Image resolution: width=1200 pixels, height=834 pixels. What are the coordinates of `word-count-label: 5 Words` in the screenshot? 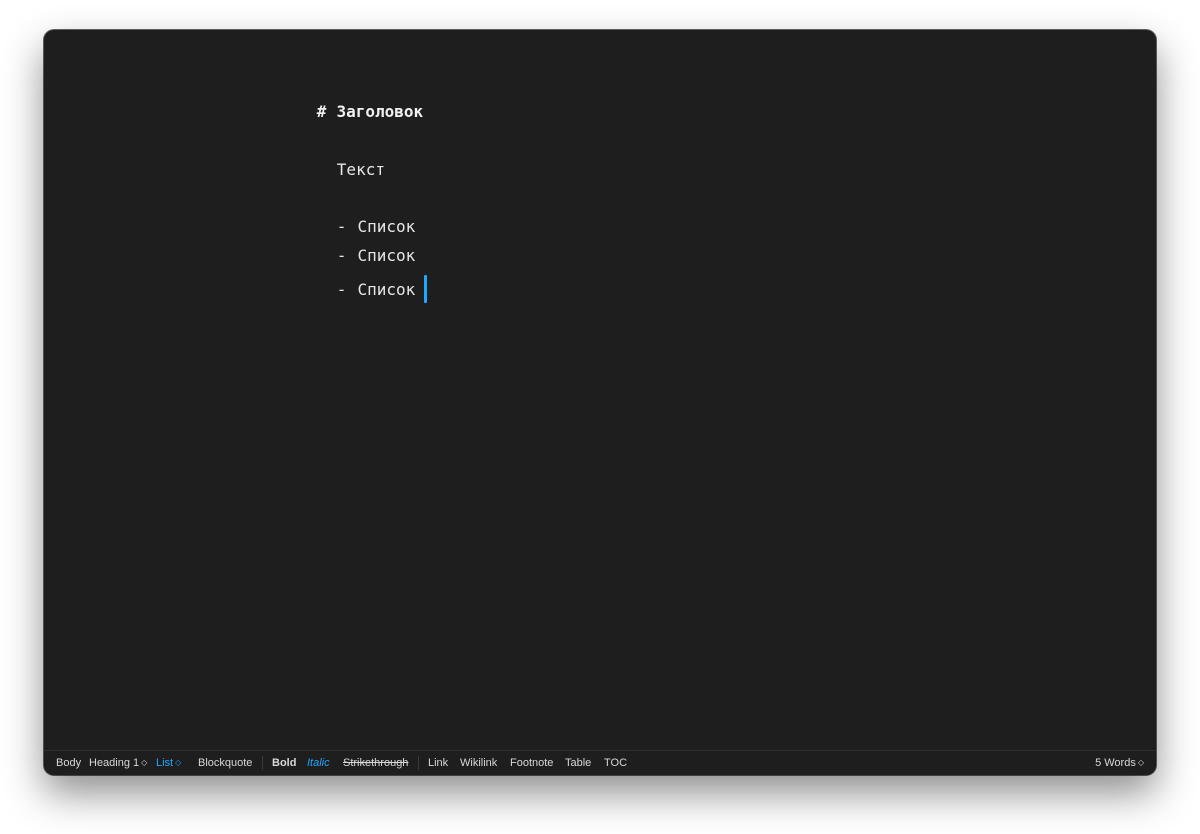 It's located at (1115, 763).